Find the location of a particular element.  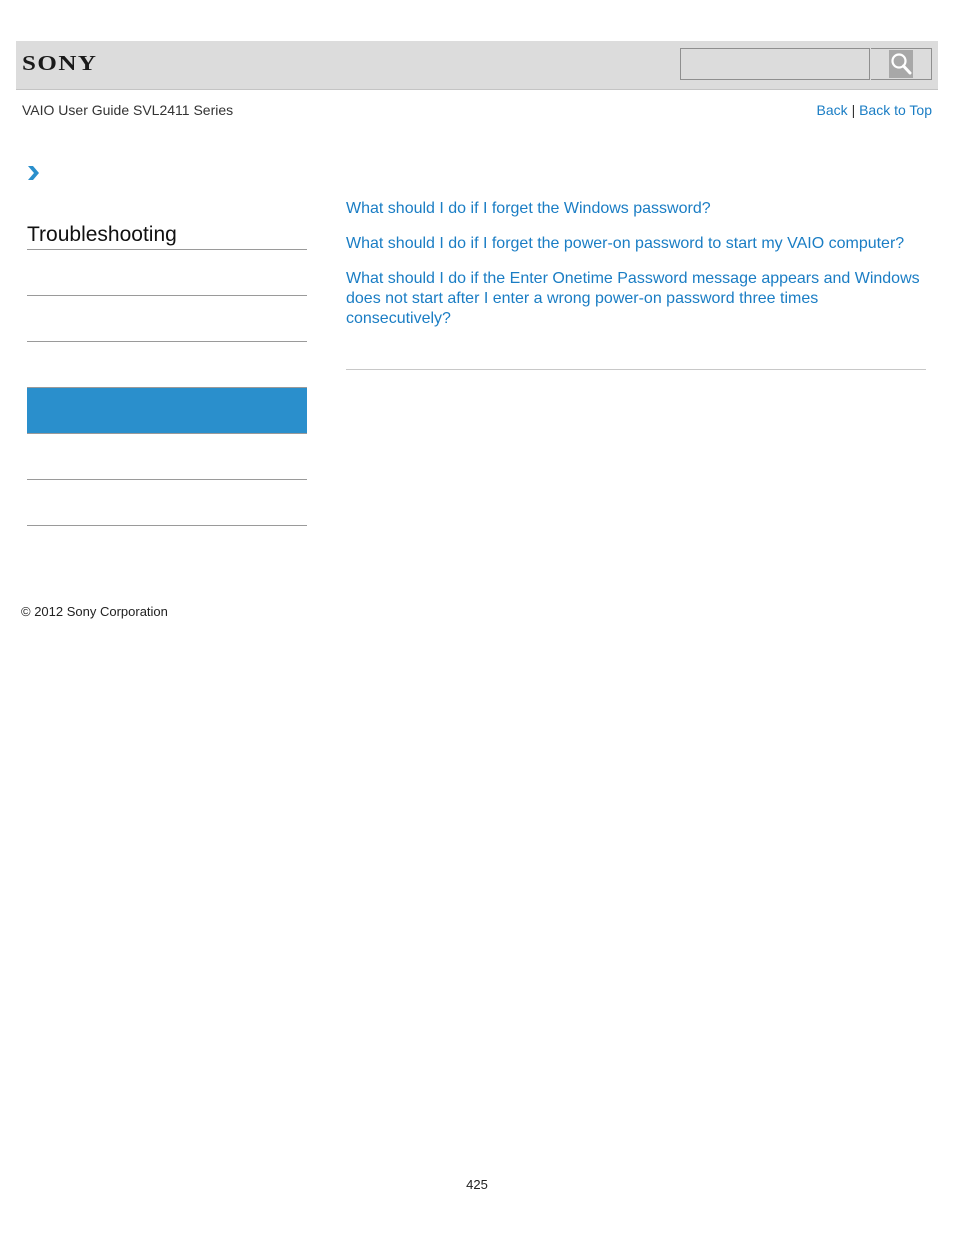

back-to-top-link: Back to Top is located at coordinates (895, 110).